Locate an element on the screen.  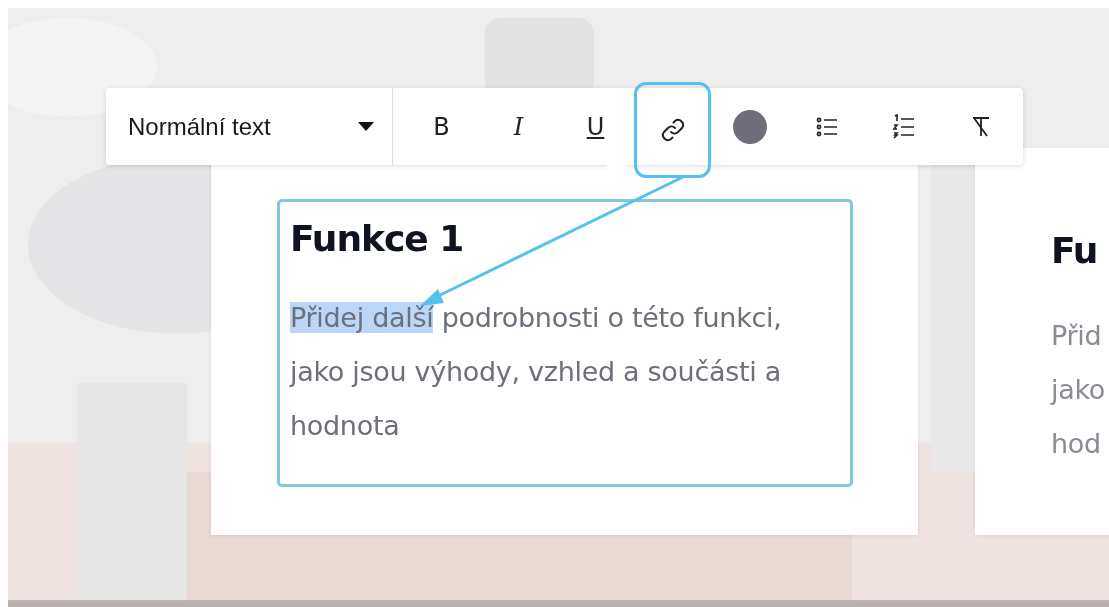
feature-heading: Fu is located at coordinates (1075, 250).